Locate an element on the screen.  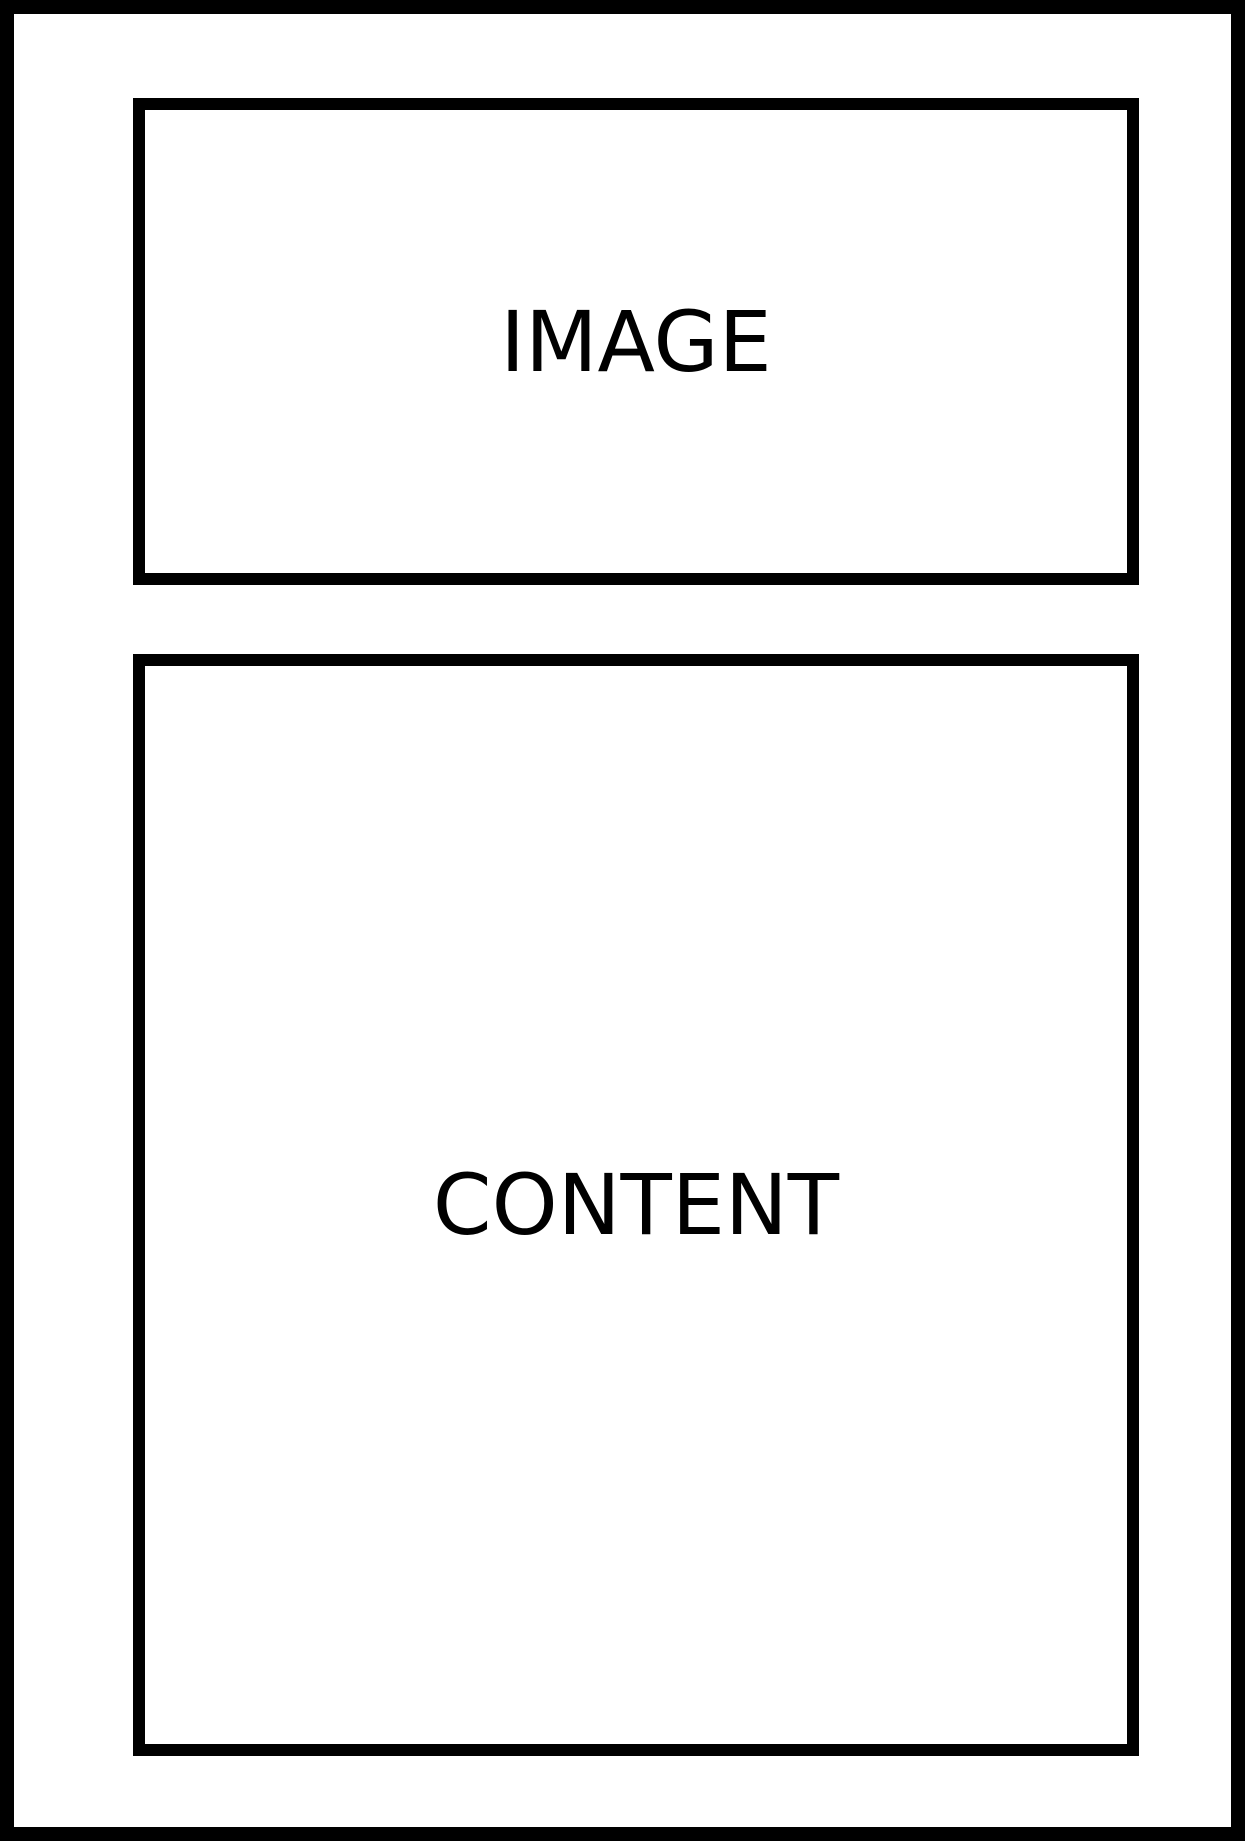
image-label: IMAGE is located at coordinates (636, 341).